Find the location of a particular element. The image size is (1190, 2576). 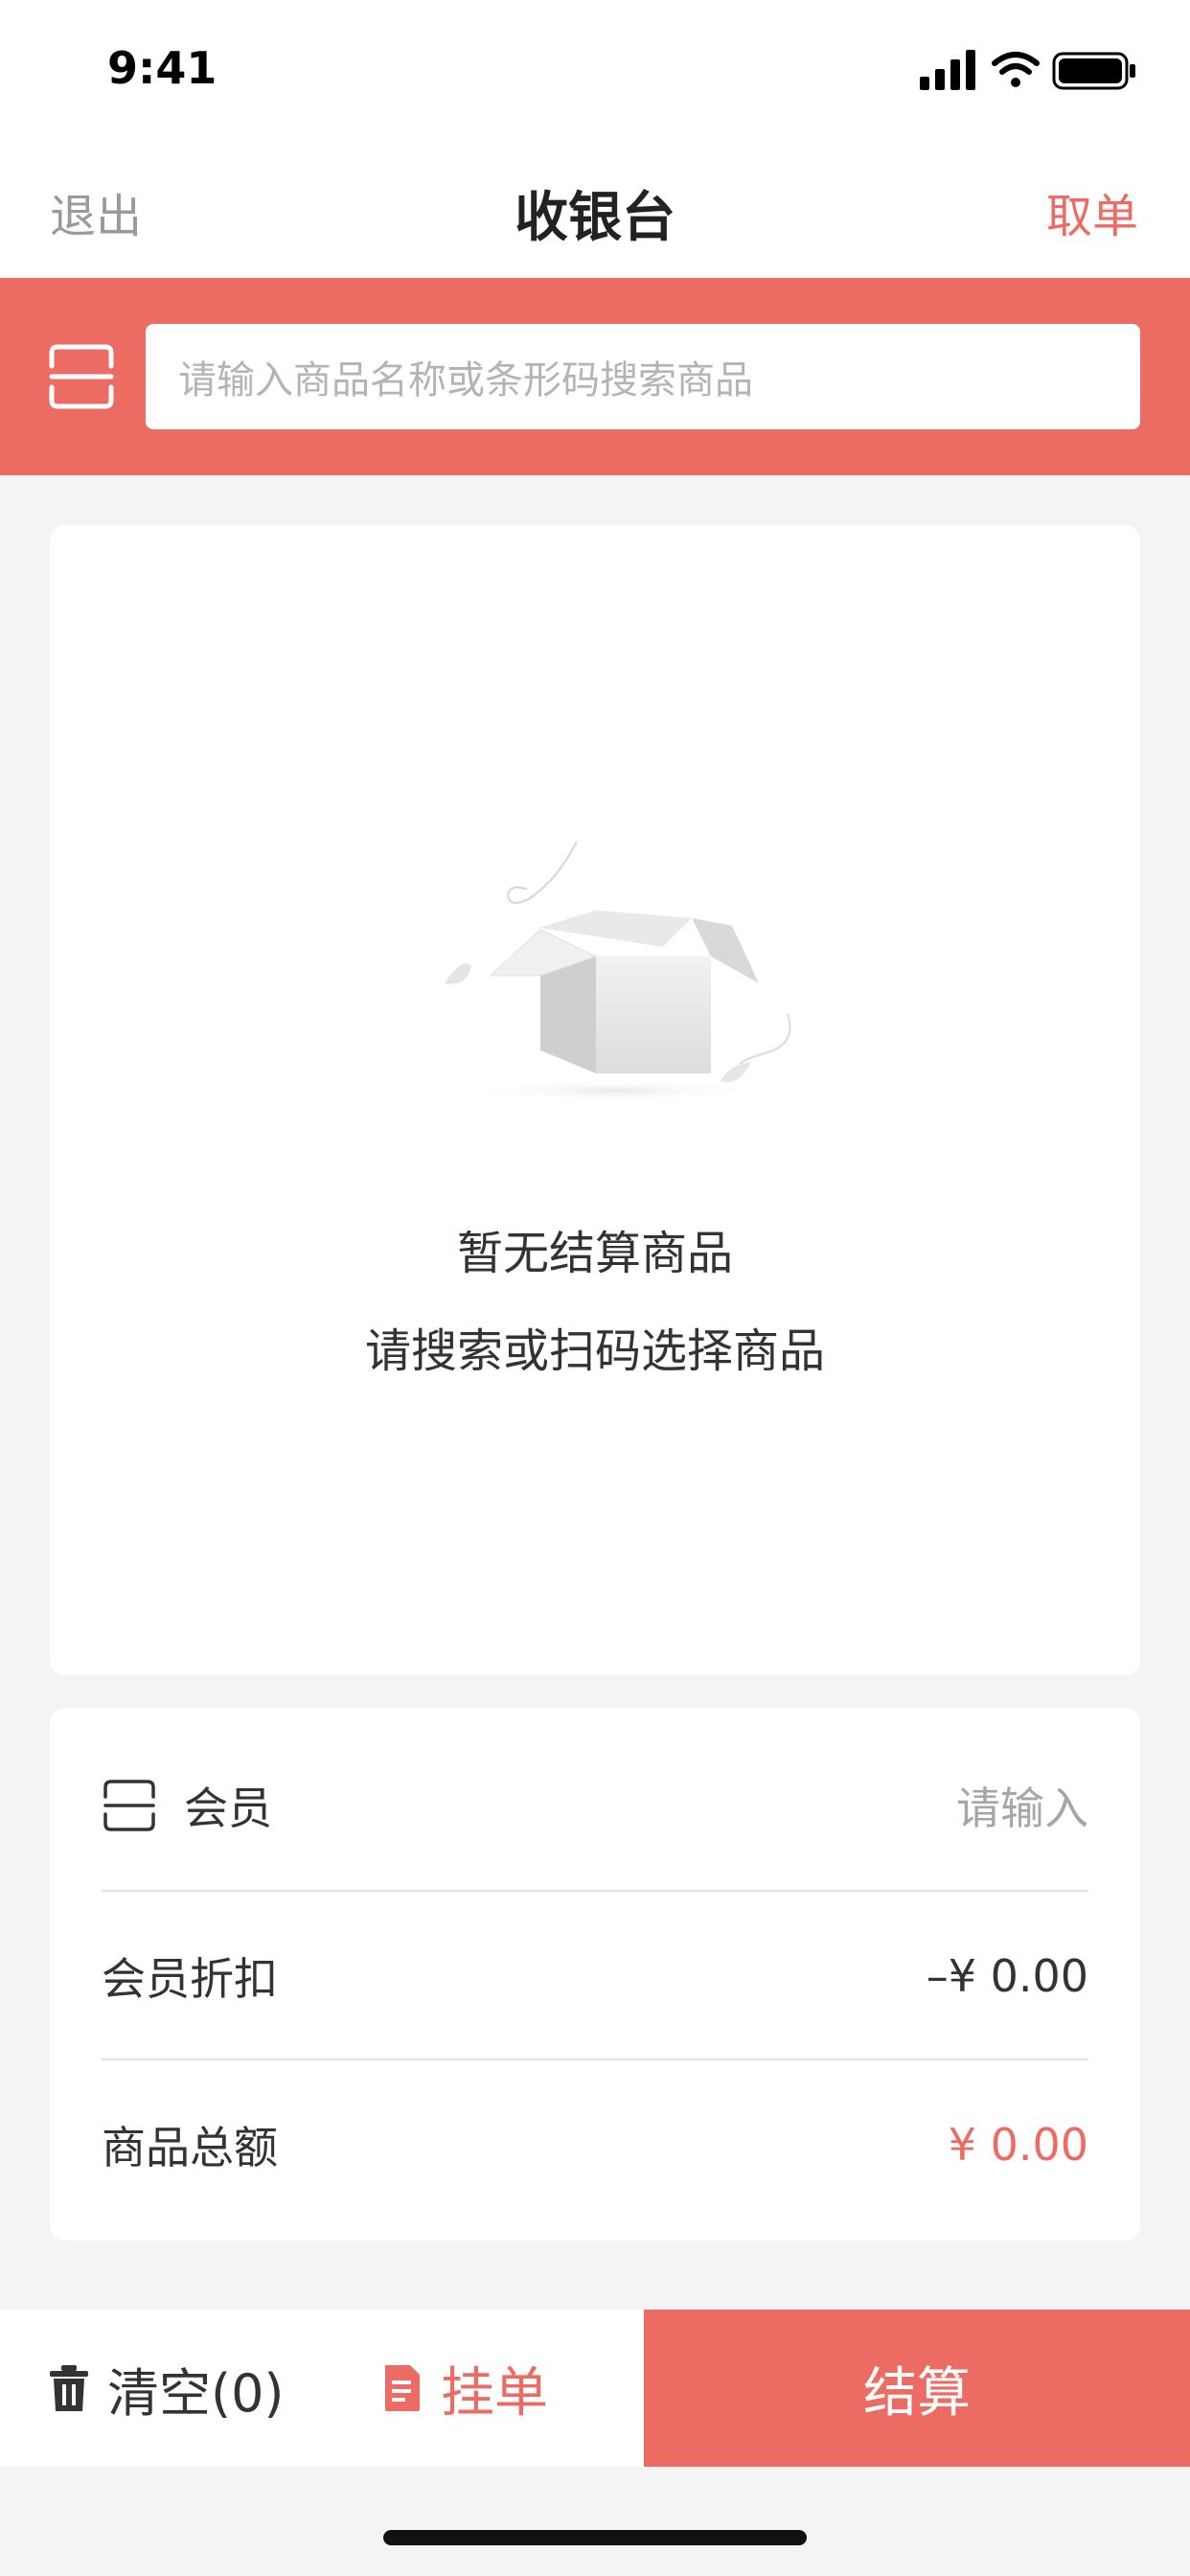

status-bar: 9:41 is located at coordinates (595, 72).